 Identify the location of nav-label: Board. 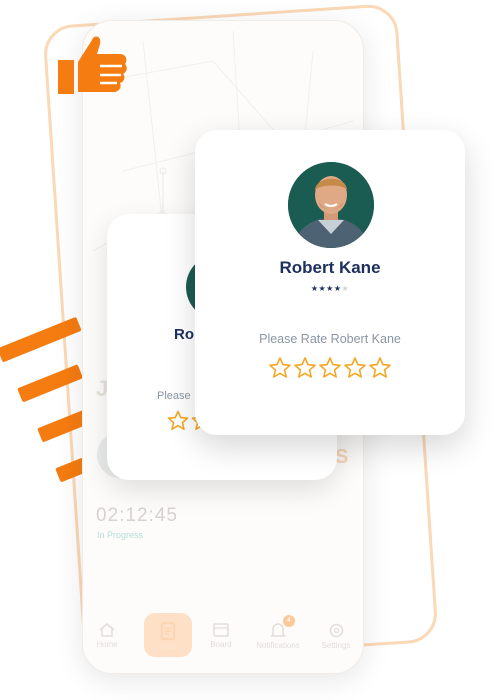
(221, 644).